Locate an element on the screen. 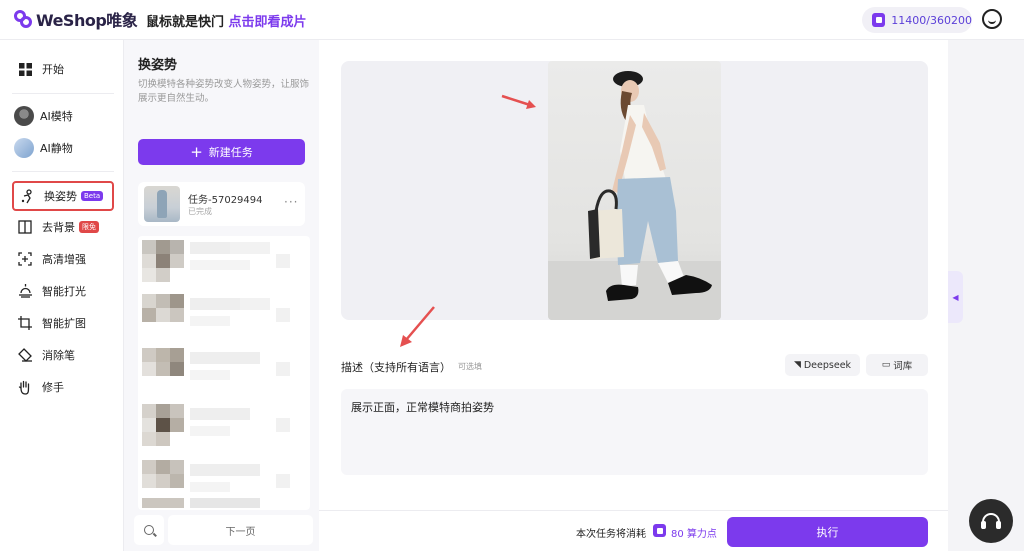  task-status: 已完成 is located at coordinates (200, 211).